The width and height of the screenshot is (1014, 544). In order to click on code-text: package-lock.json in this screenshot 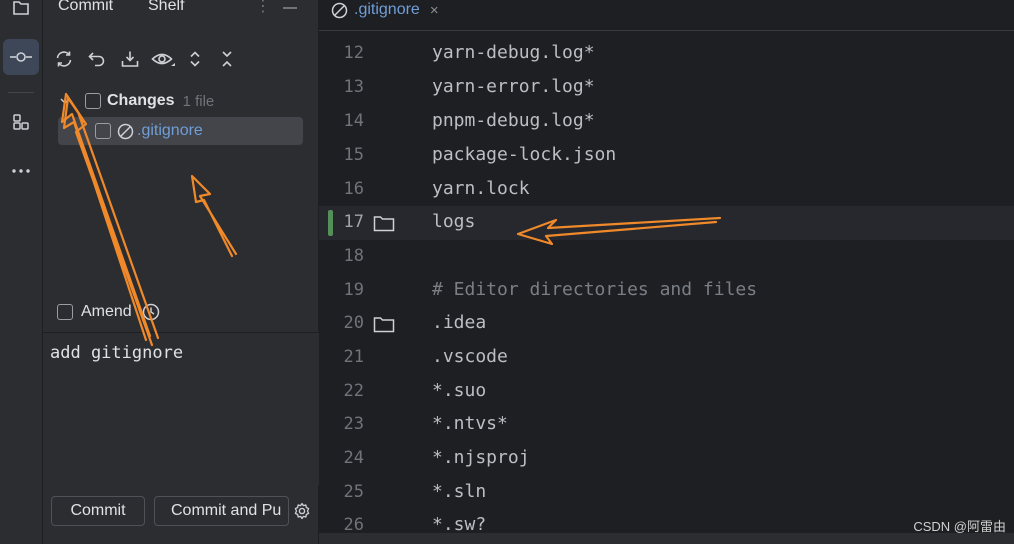, I will do `click(524, 154)`.